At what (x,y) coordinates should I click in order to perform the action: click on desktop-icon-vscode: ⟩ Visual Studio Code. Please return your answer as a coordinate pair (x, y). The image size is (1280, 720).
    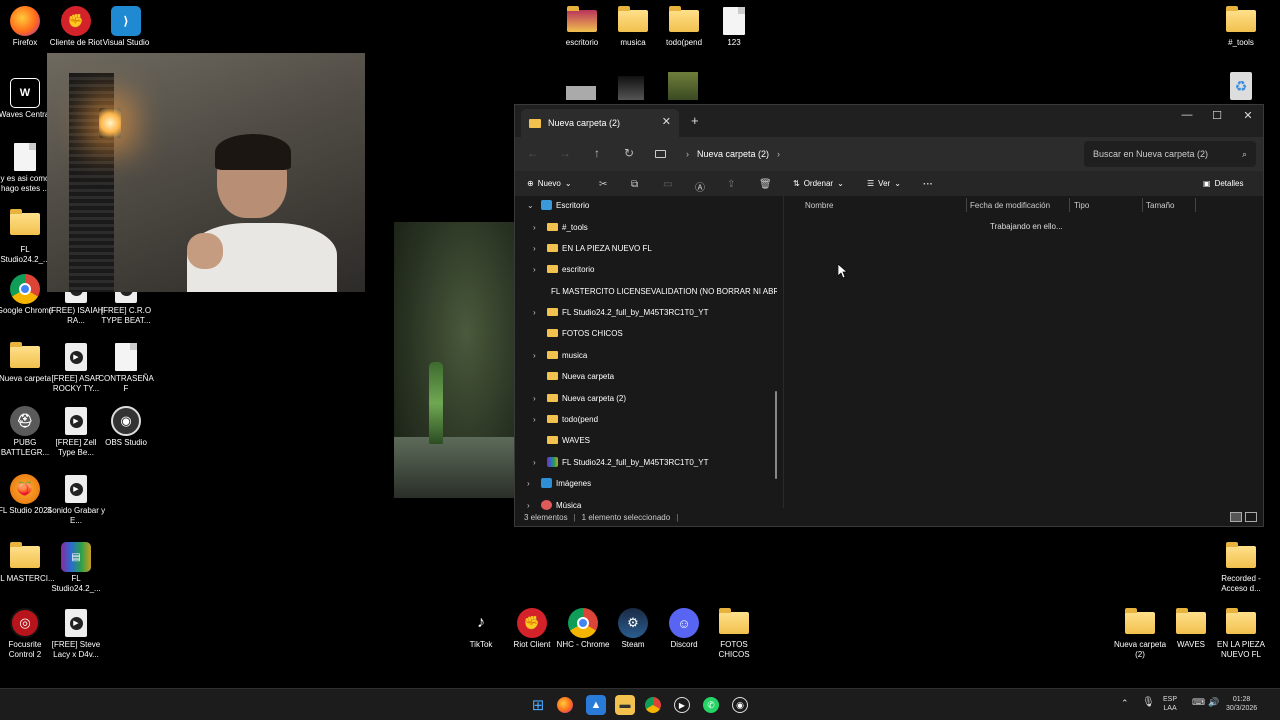
    Looking at the image, I should click on (126, 27).